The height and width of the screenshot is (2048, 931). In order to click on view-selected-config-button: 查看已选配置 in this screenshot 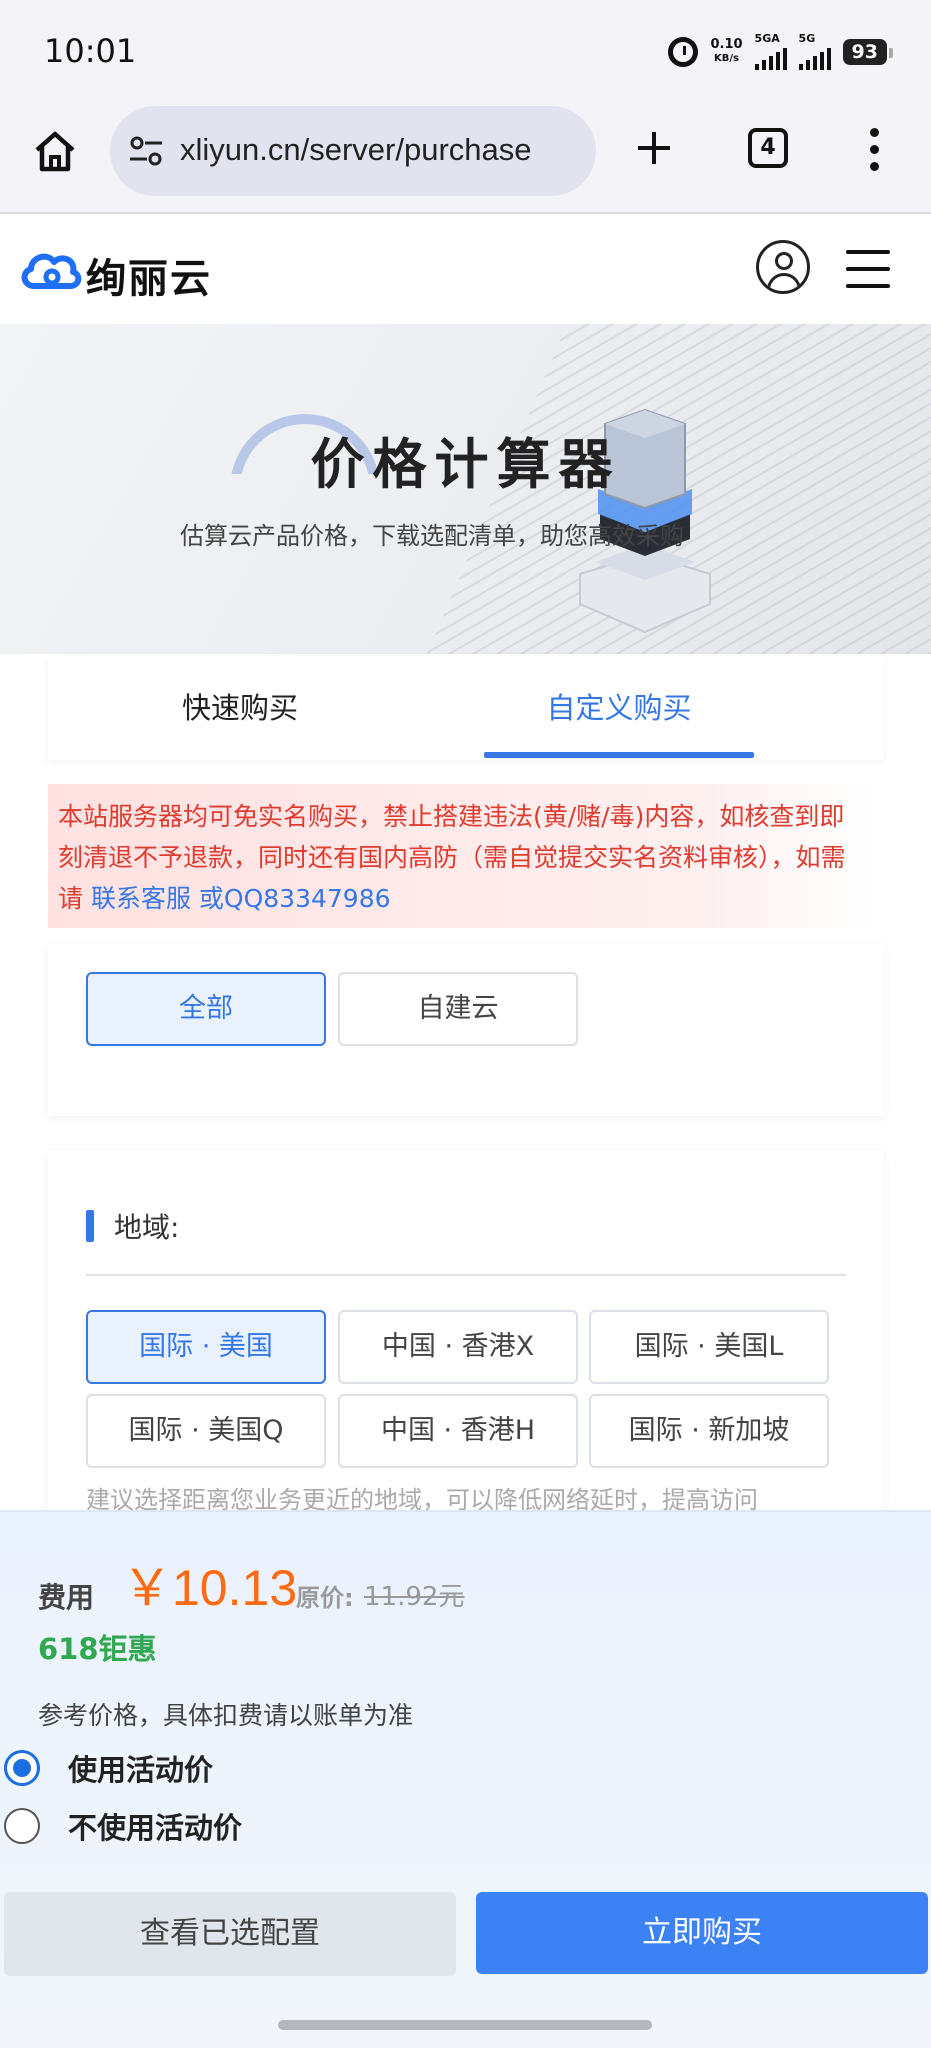, I will do `click(230, 1934)`.